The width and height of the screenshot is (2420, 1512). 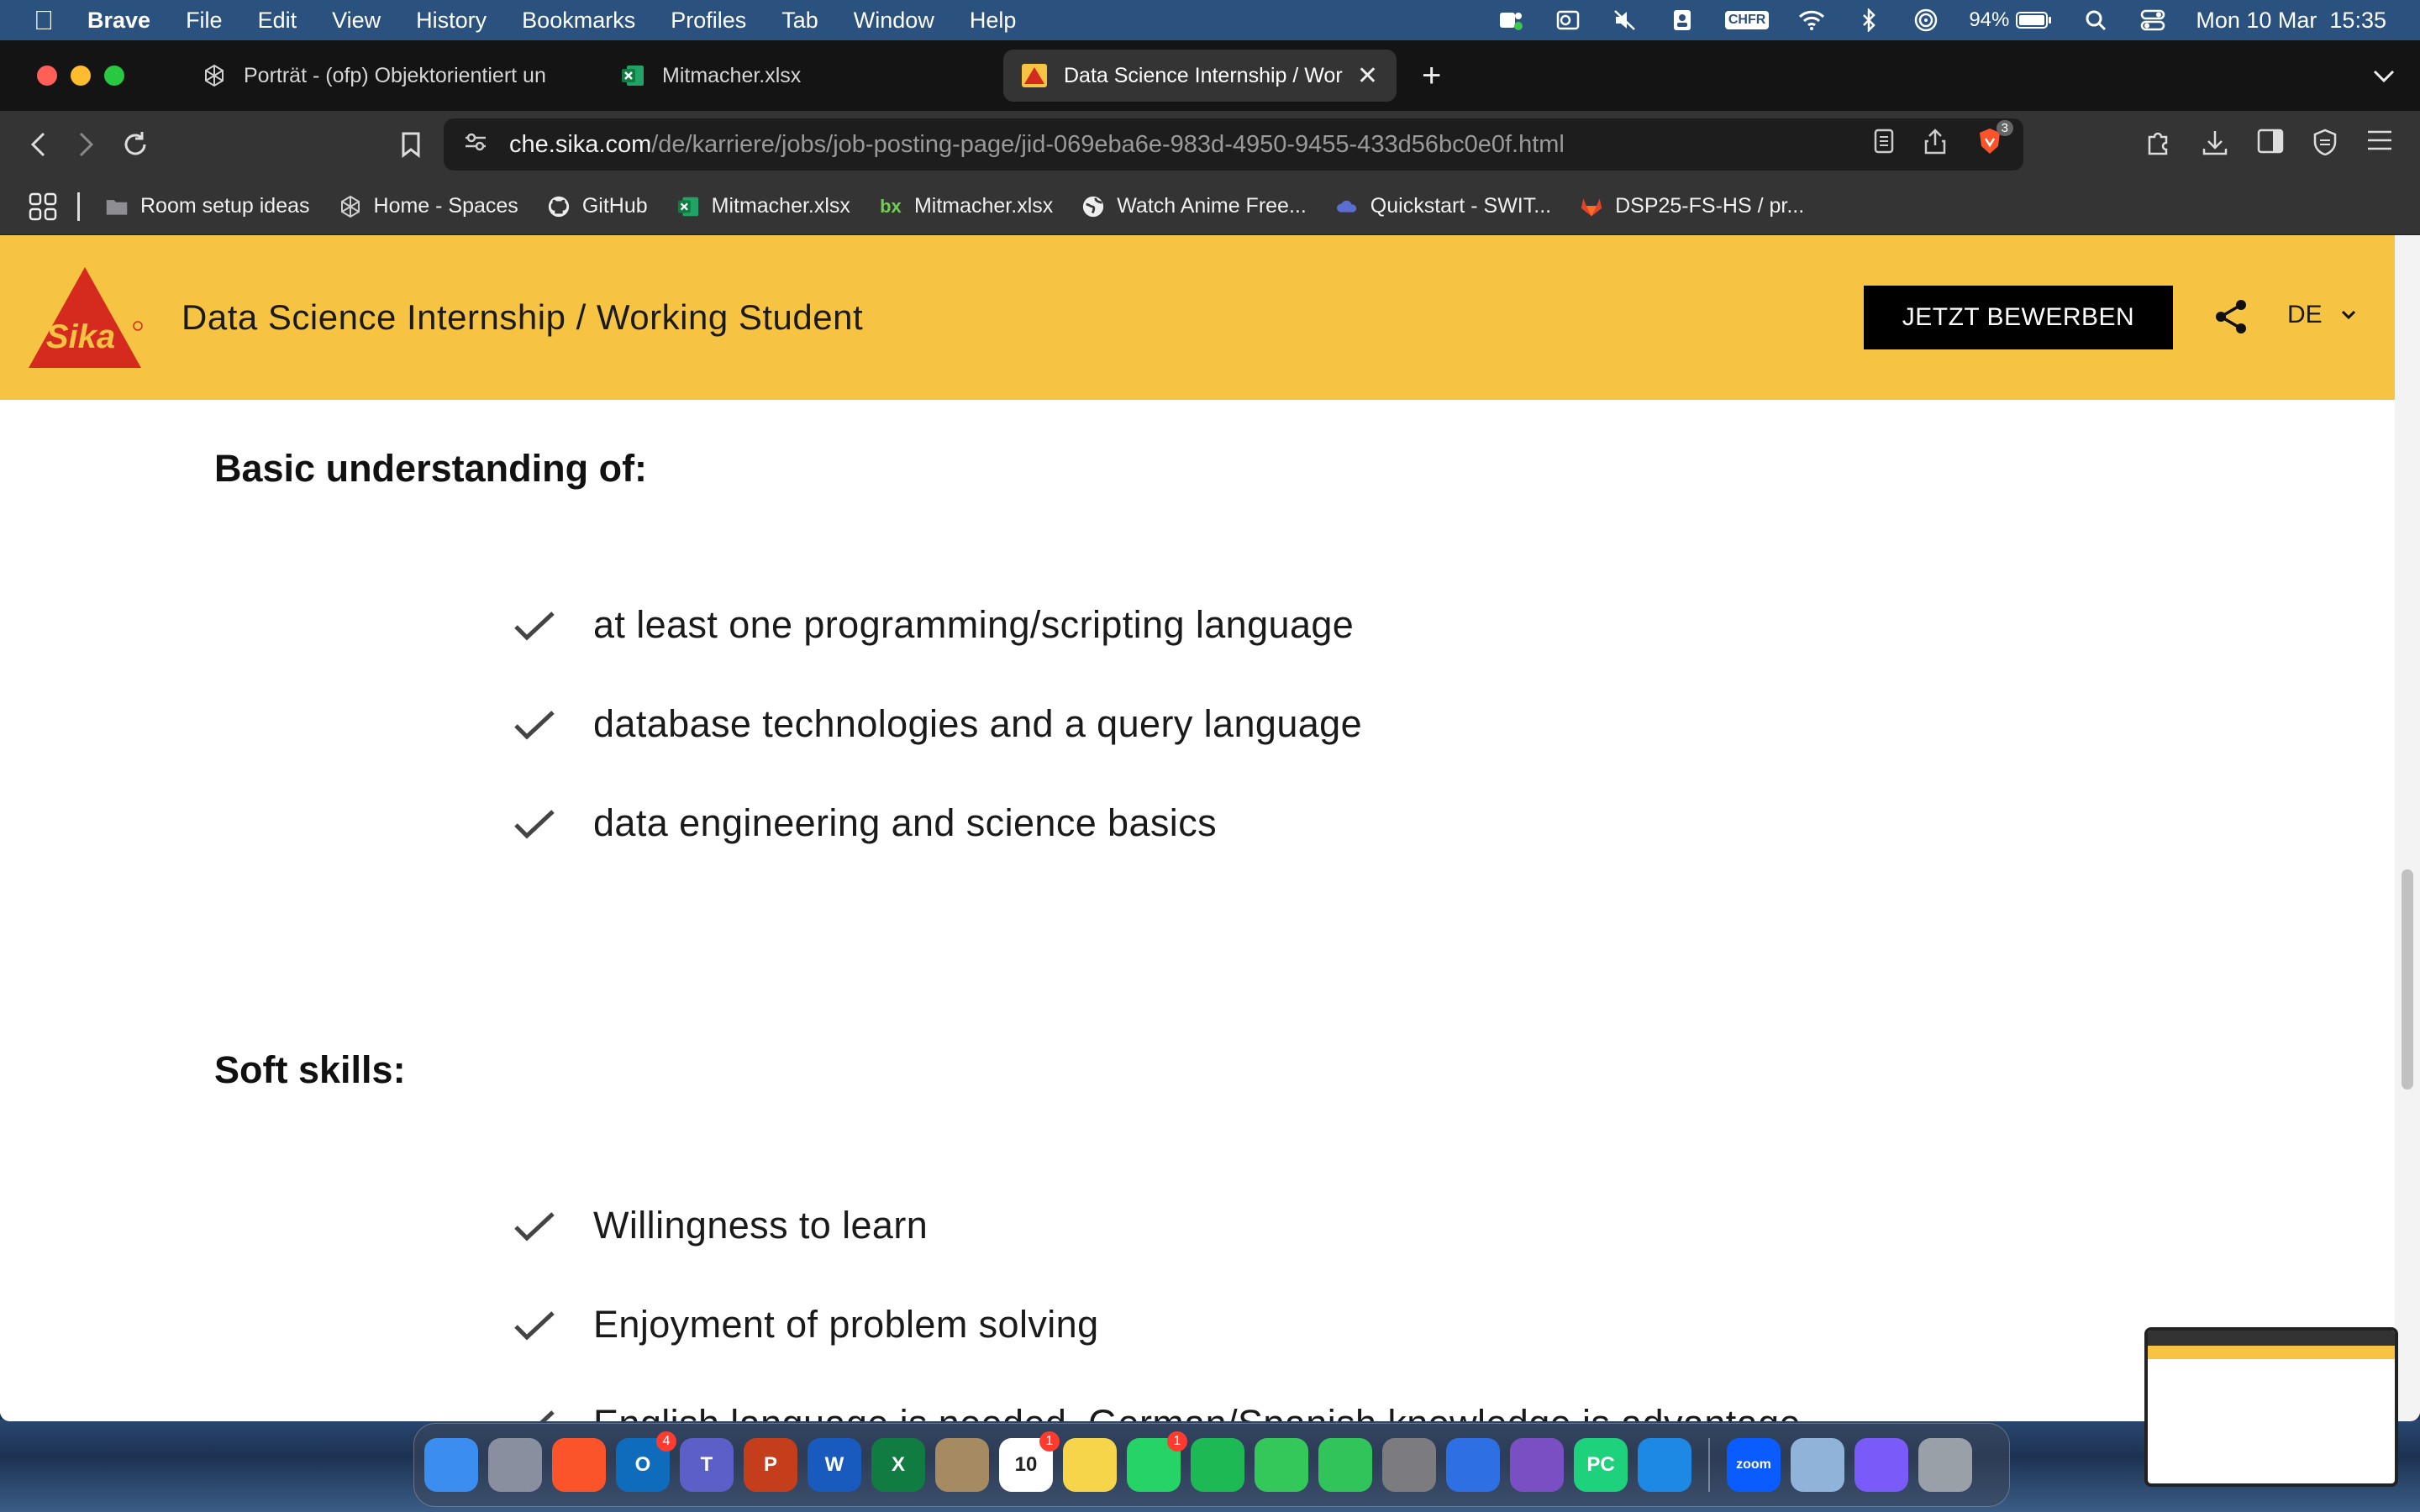 What do you see at coordinates (135, 144) in the screenshot?
I see `reload-button` at bounding box center [135, 144].